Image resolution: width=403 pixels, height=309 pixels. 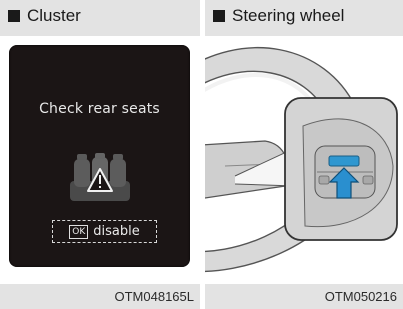 What do you see at coordinates (116, 231) in the screenshot?
I see `disable-label: disable` at bounding box center [116, 231].